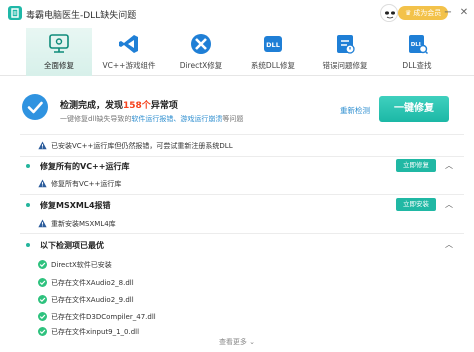  I want to click on item-text: 修复所有VC++运行库, so click(86, 184).